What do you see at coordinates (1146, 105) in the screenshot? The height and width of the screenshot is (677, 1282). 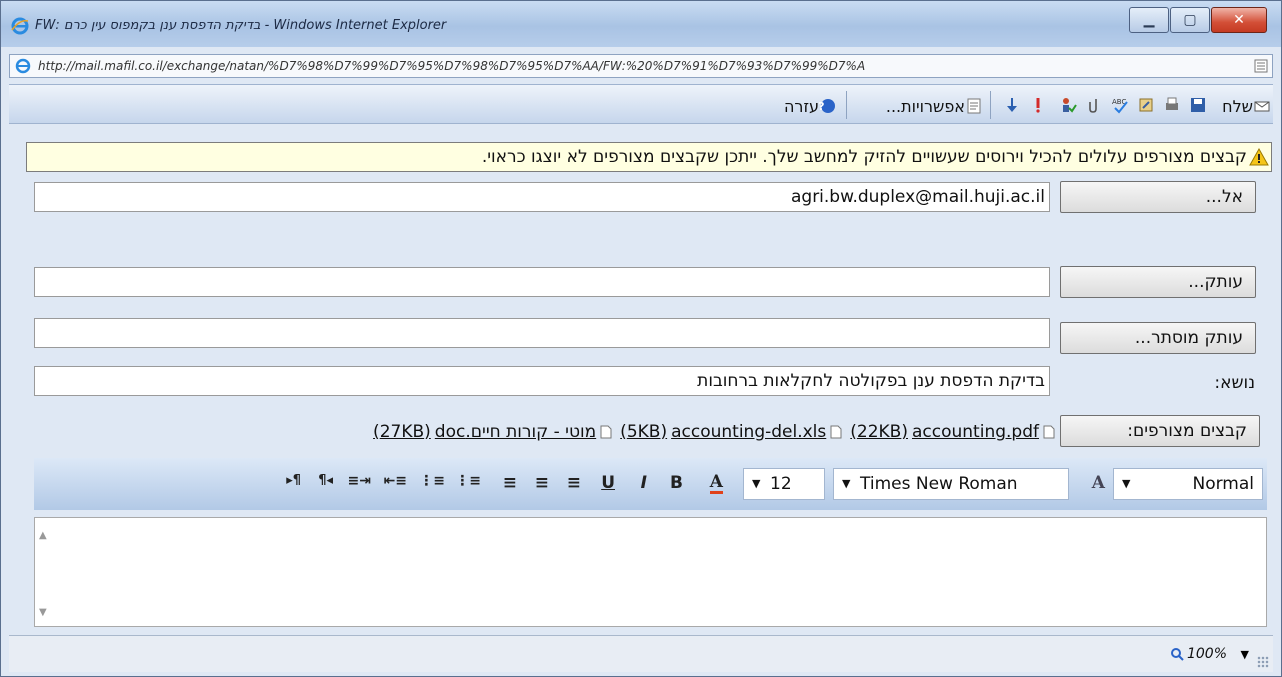 I see `address-book-icon` at bounding box center [1146, 105].